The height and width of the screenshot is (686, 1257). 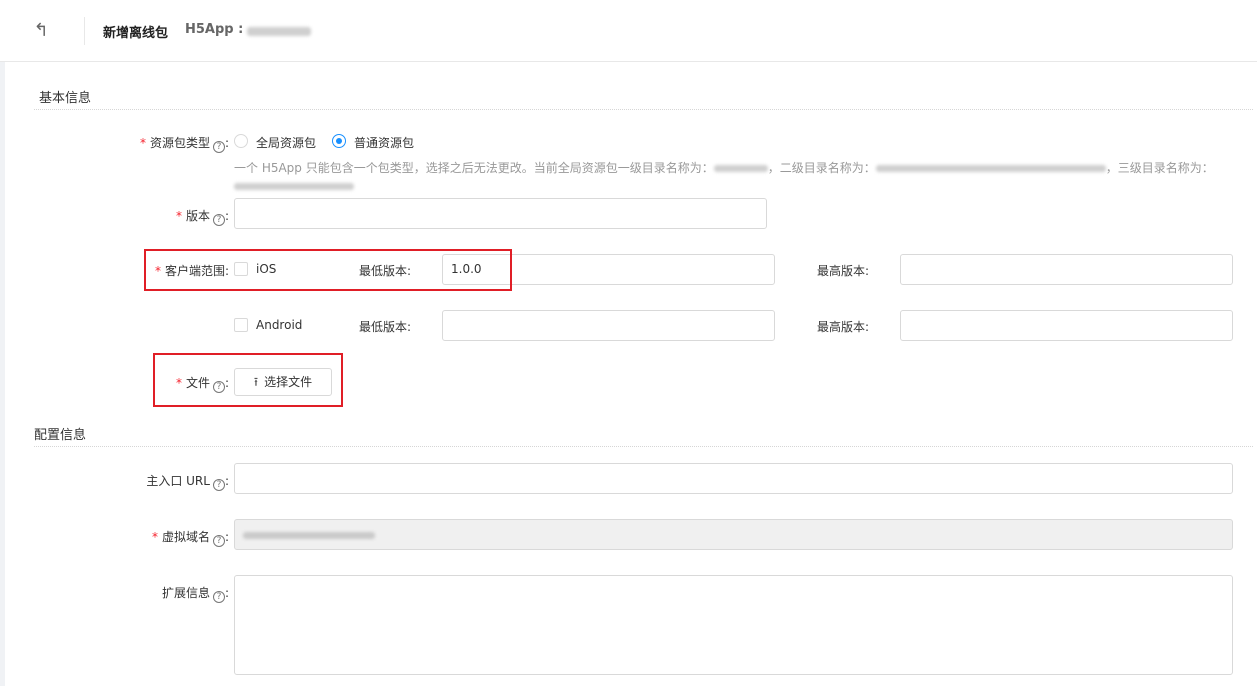 I want to click on radio-global-package, so click(x=241, y=141).